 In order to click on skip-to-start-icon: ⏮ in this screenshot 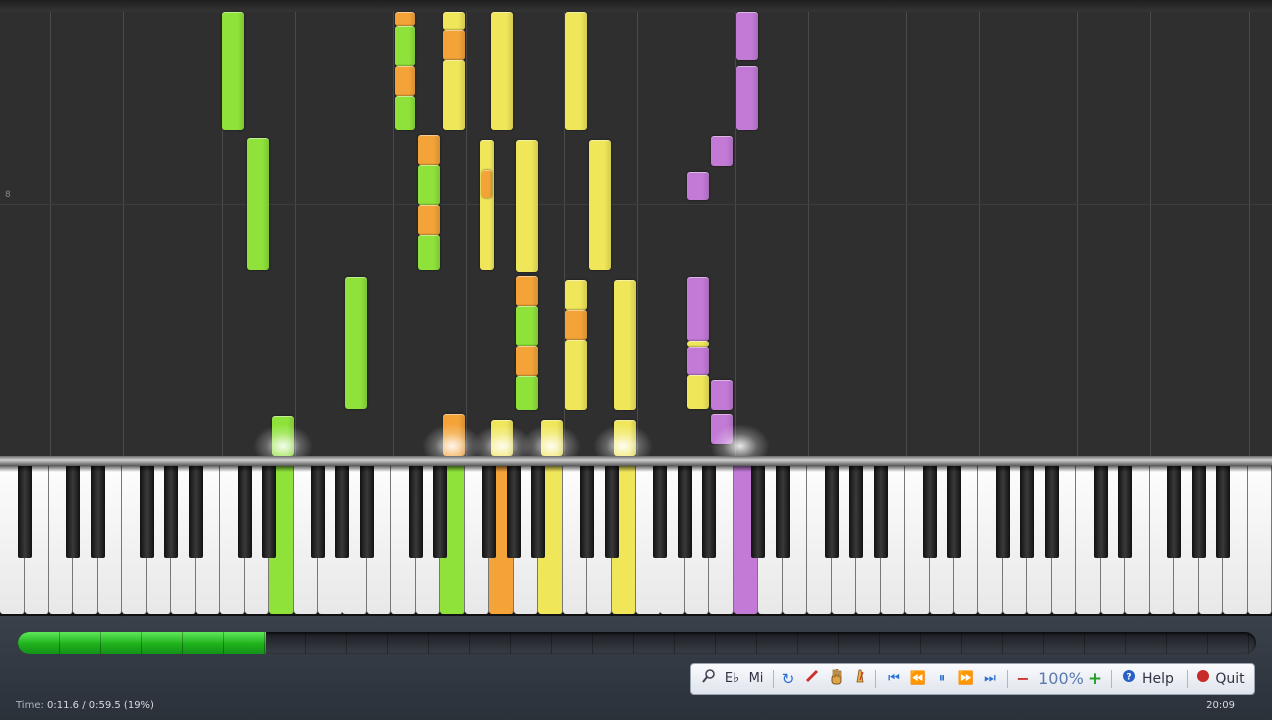, I will do `click(894, 679)`.